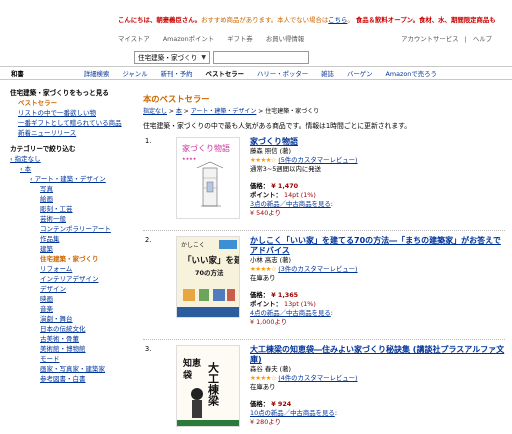  Describe the element at coordinates (225, 73) in the screenshot. I see `catbar-bestsellers: ベストセラー` at that location.